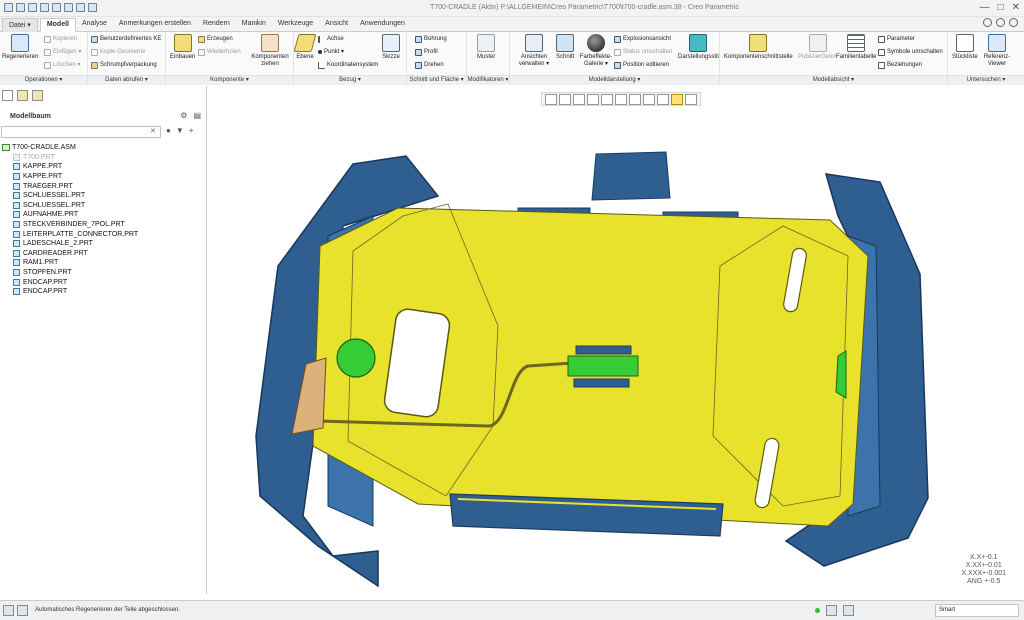  Describe the element at coordinates (698, 47) in the screenshot. I see `darstellungsstil-button: Darstellungsstil` at that location.